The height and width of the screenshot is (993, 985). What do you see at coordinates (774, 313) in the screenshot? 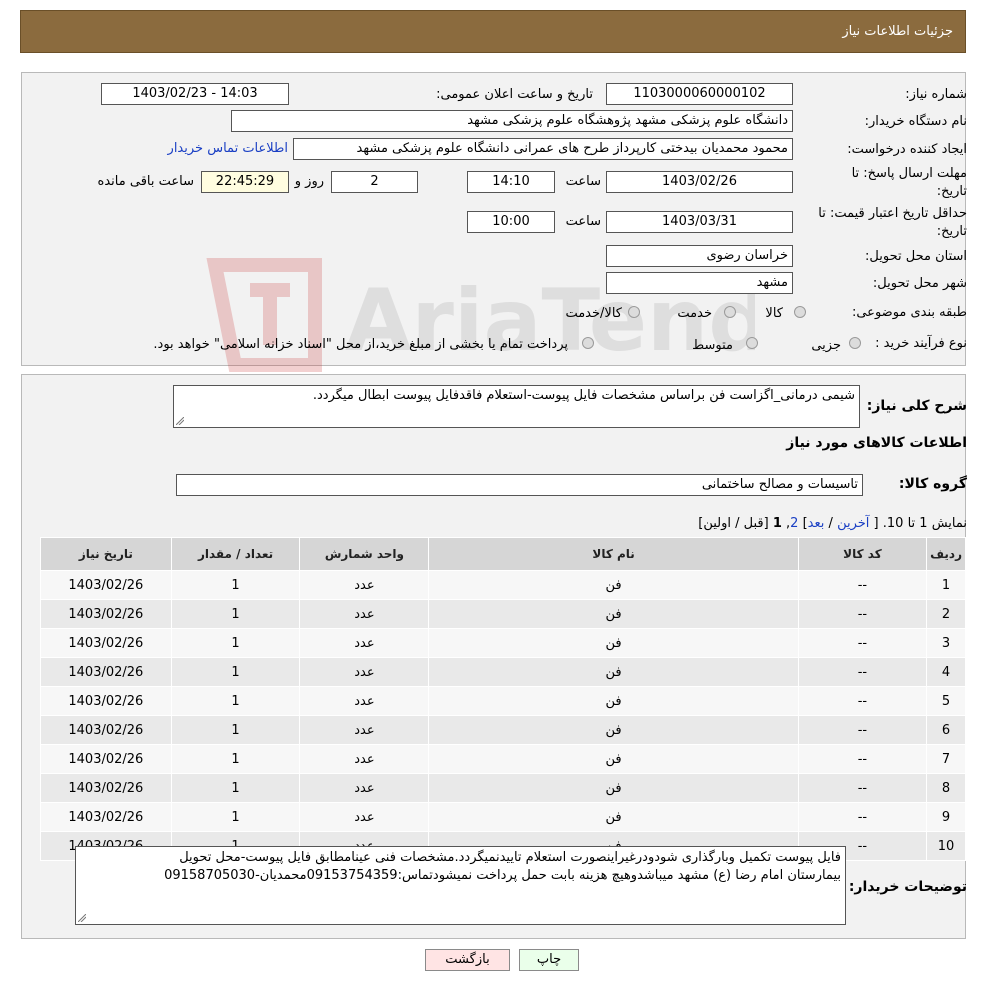
I see `category-option-goods: کالا` at bounding box center [774, 313].